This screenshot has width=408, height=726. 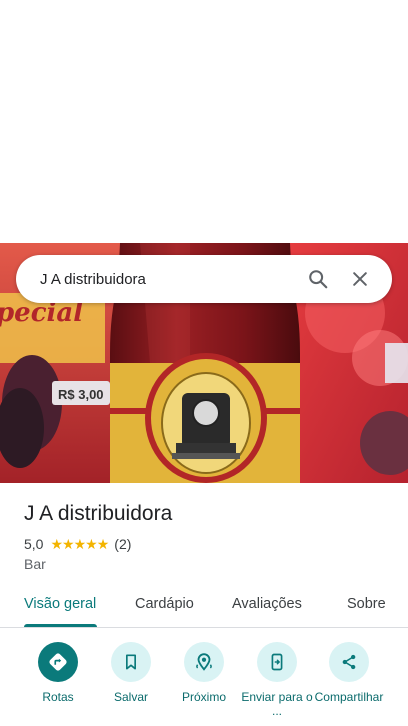 I want to click on tab-about: Sobre, so click(x=366, y=604).